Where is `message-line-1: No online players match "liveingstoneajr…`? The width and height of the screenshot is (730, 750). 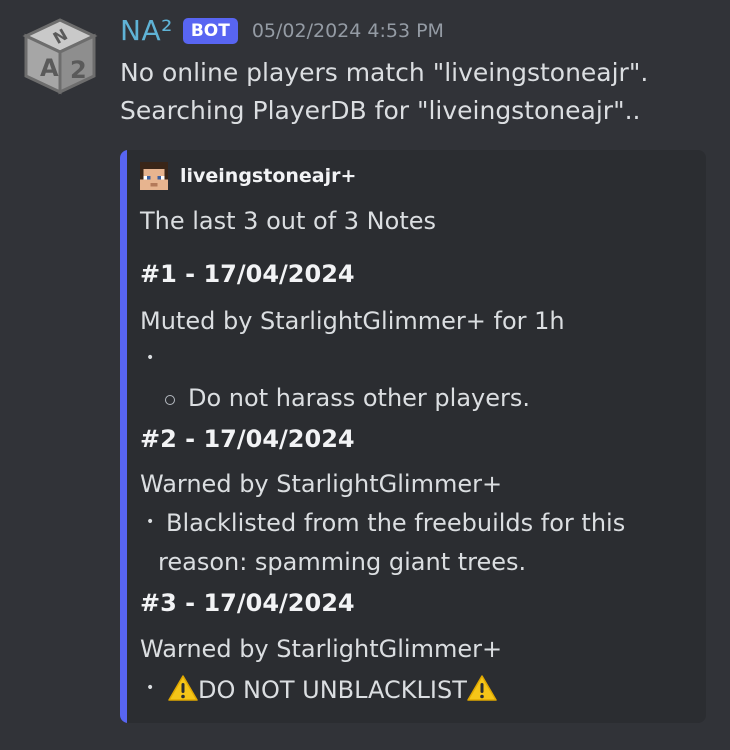 message-line-1: No online players match "liveingstoneajr… is located at coordinates (384, 72).